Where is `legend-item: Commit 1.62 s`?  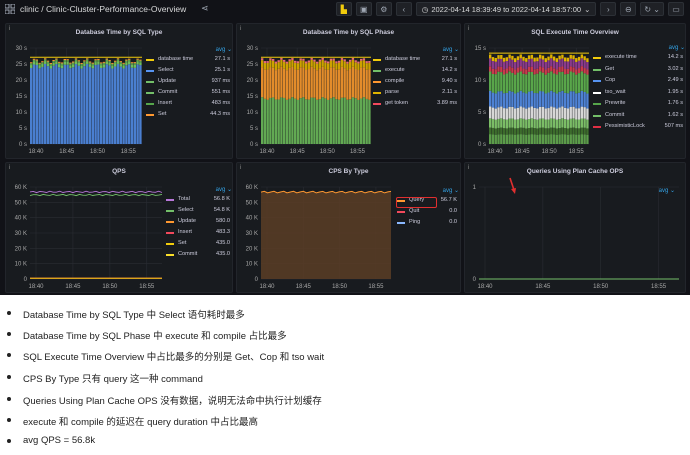 legend-item: Commit 1.62 s is located at coordinates (639, 116).